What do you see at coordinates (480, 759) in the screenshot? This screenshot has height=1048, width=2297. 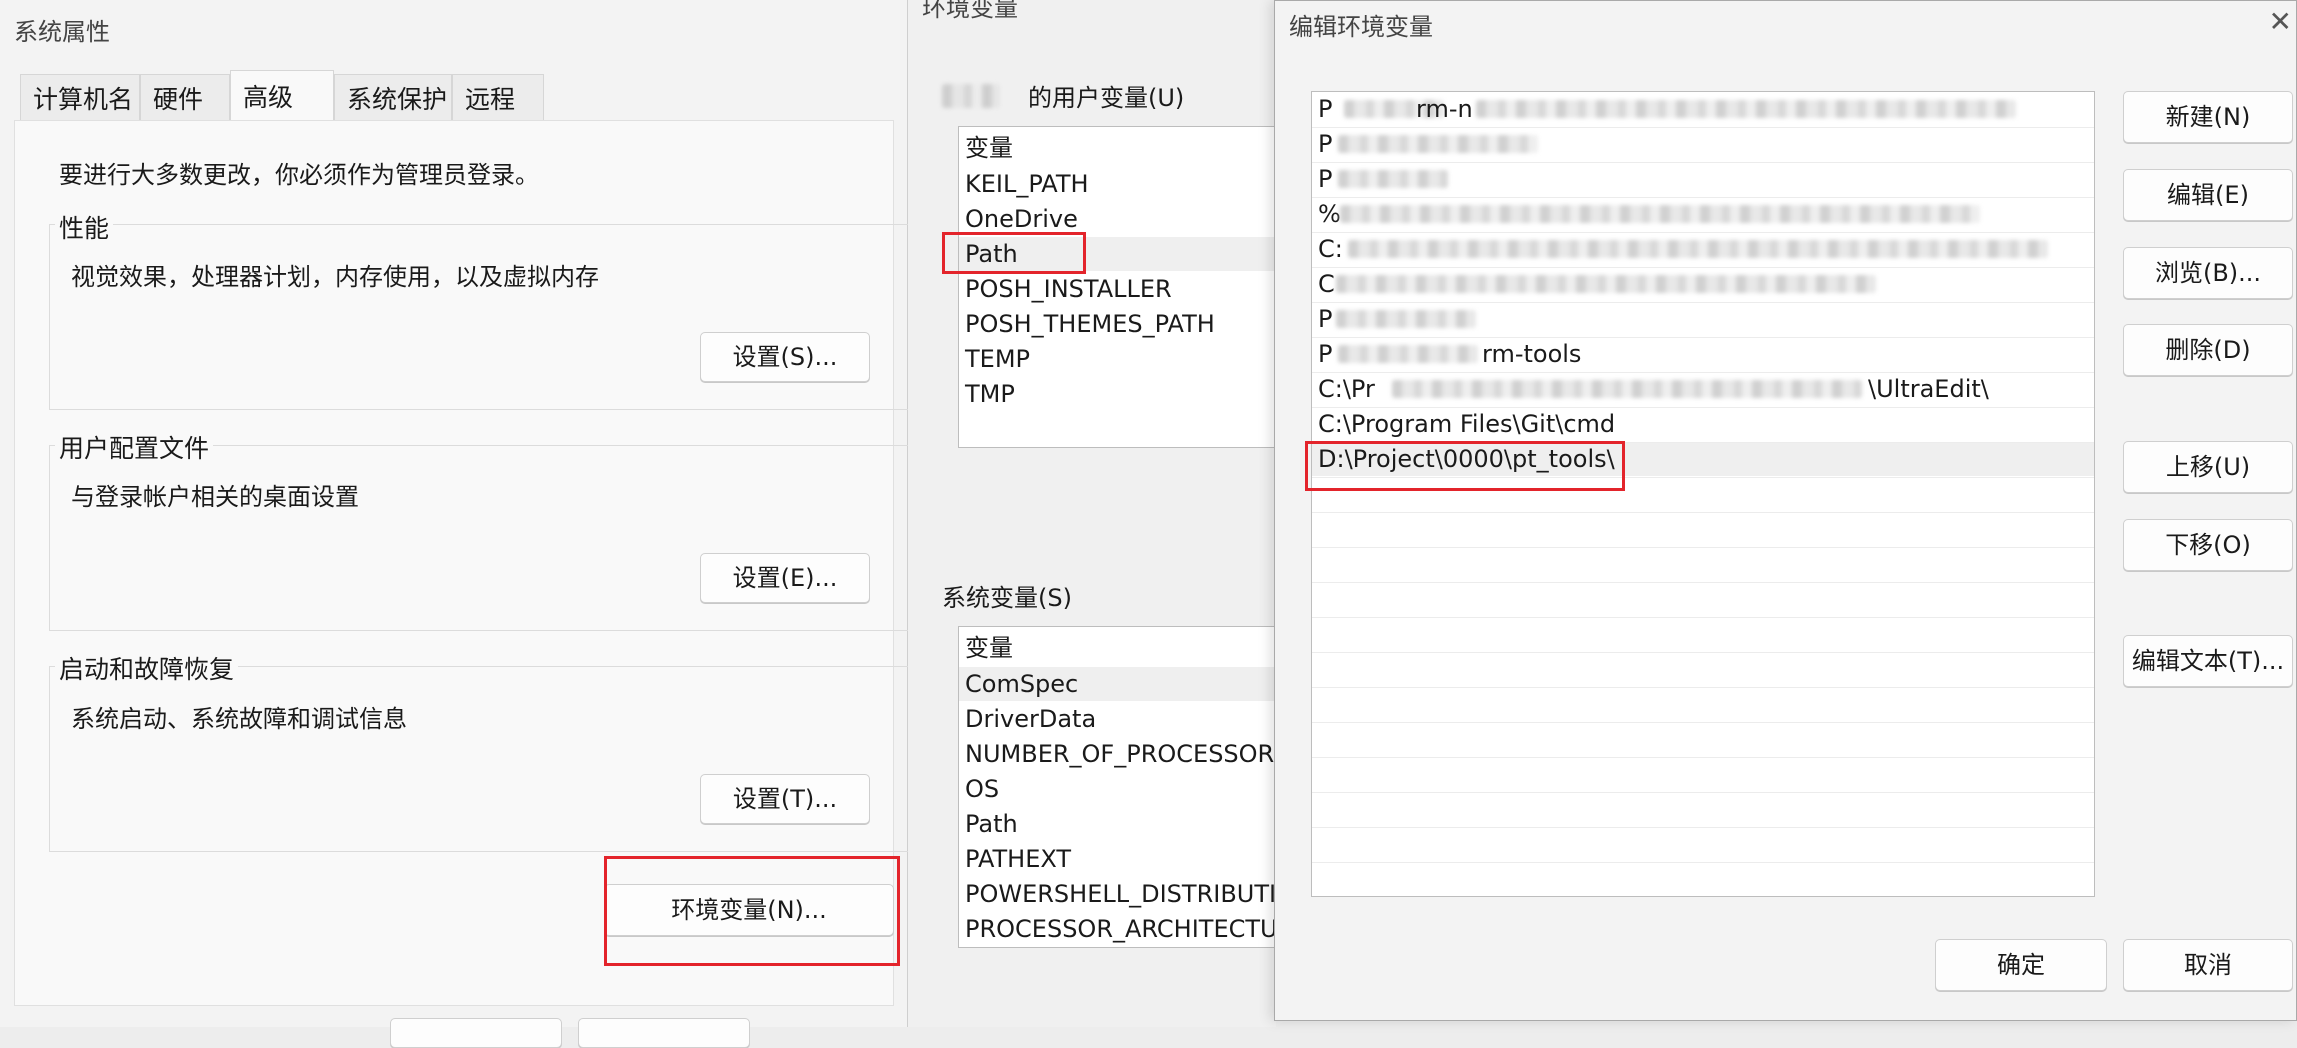 I see `startup-group` at bounding box center [480, 759].